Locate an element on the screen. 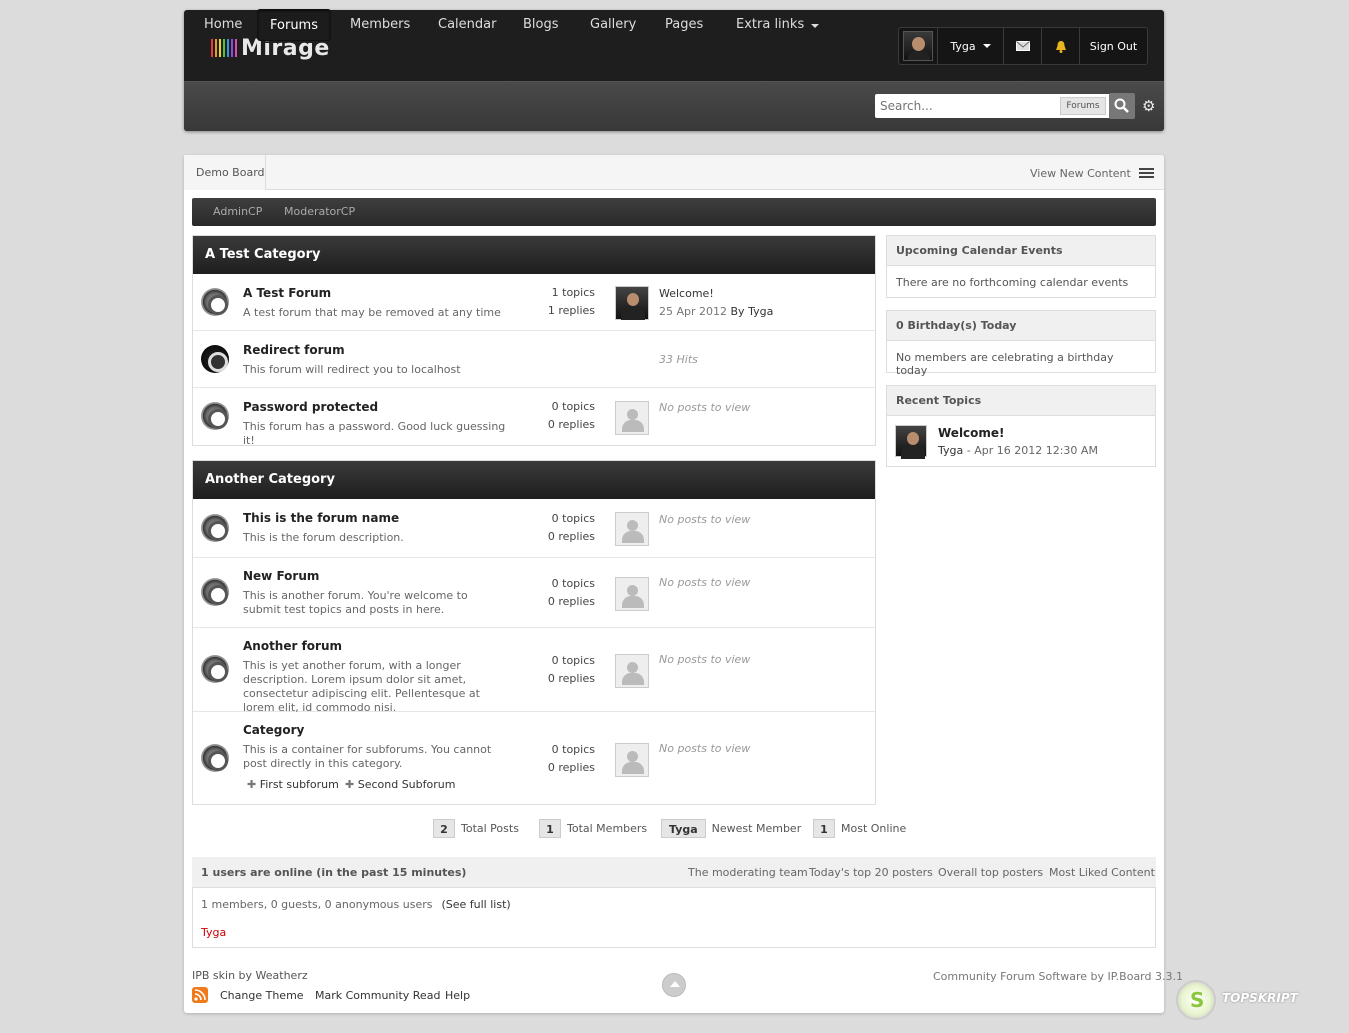  back-to-top-button is located at coordinates (674, 985).